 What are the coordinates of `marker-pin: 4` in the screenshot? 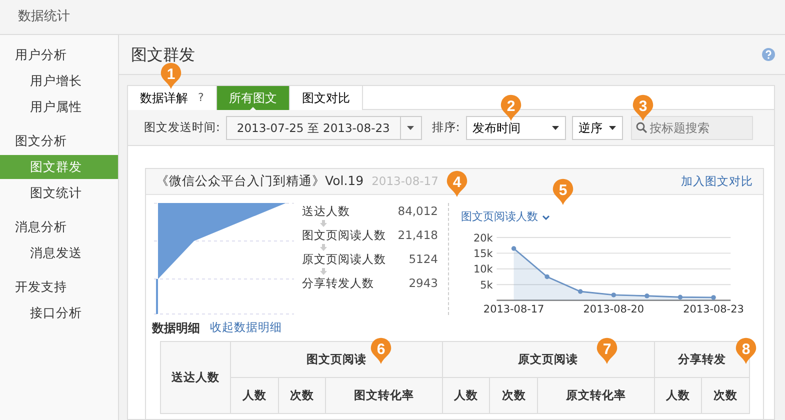 It's located at (457, 183).